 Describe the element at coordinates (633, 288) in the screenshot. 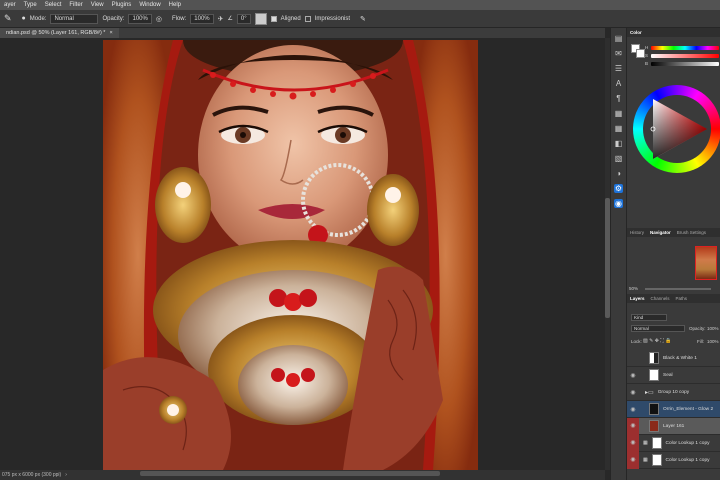

I see `navigator-zoom: 50%` at that location.